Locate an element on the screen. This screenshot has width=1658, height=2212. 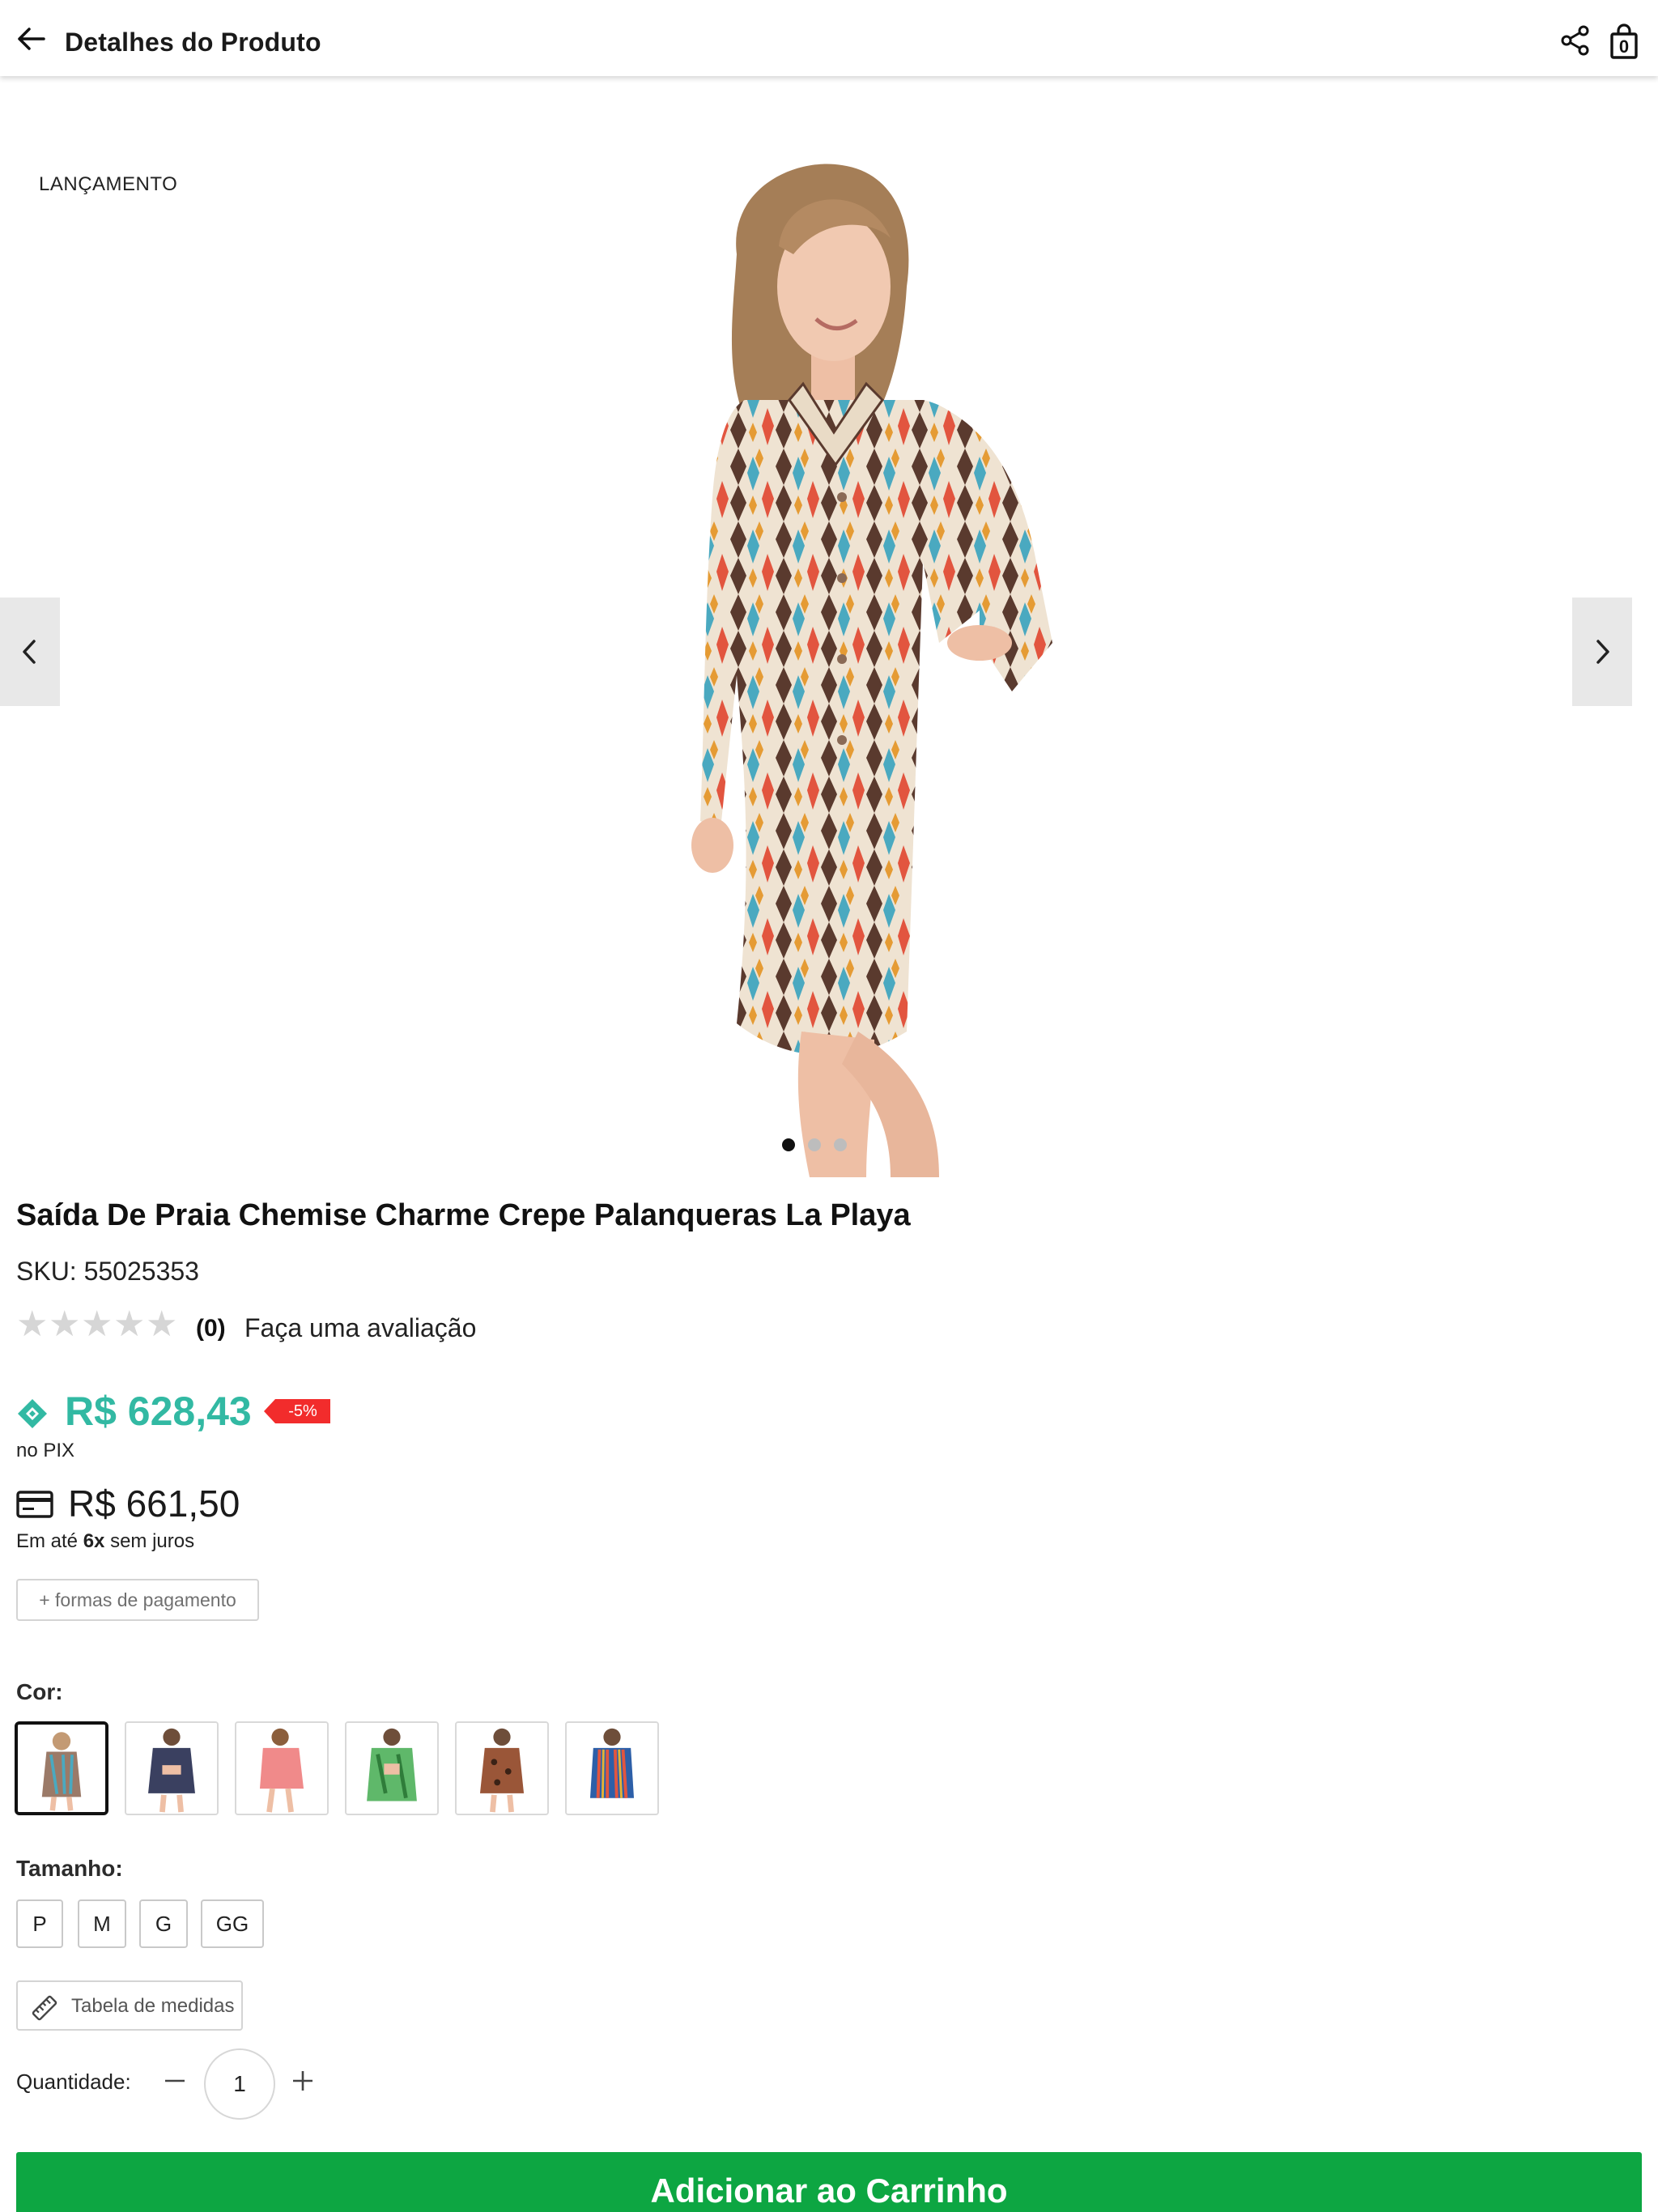
pix-price: R$ 628,43 is located at coordinates (158, 1412).